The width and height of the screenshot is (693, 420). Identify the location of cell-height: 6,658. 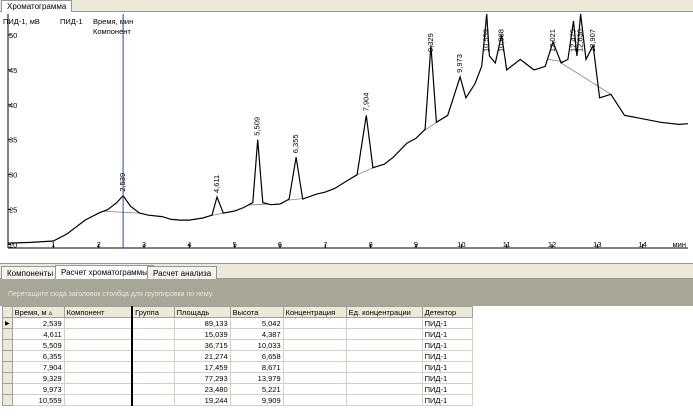
(256, 356).